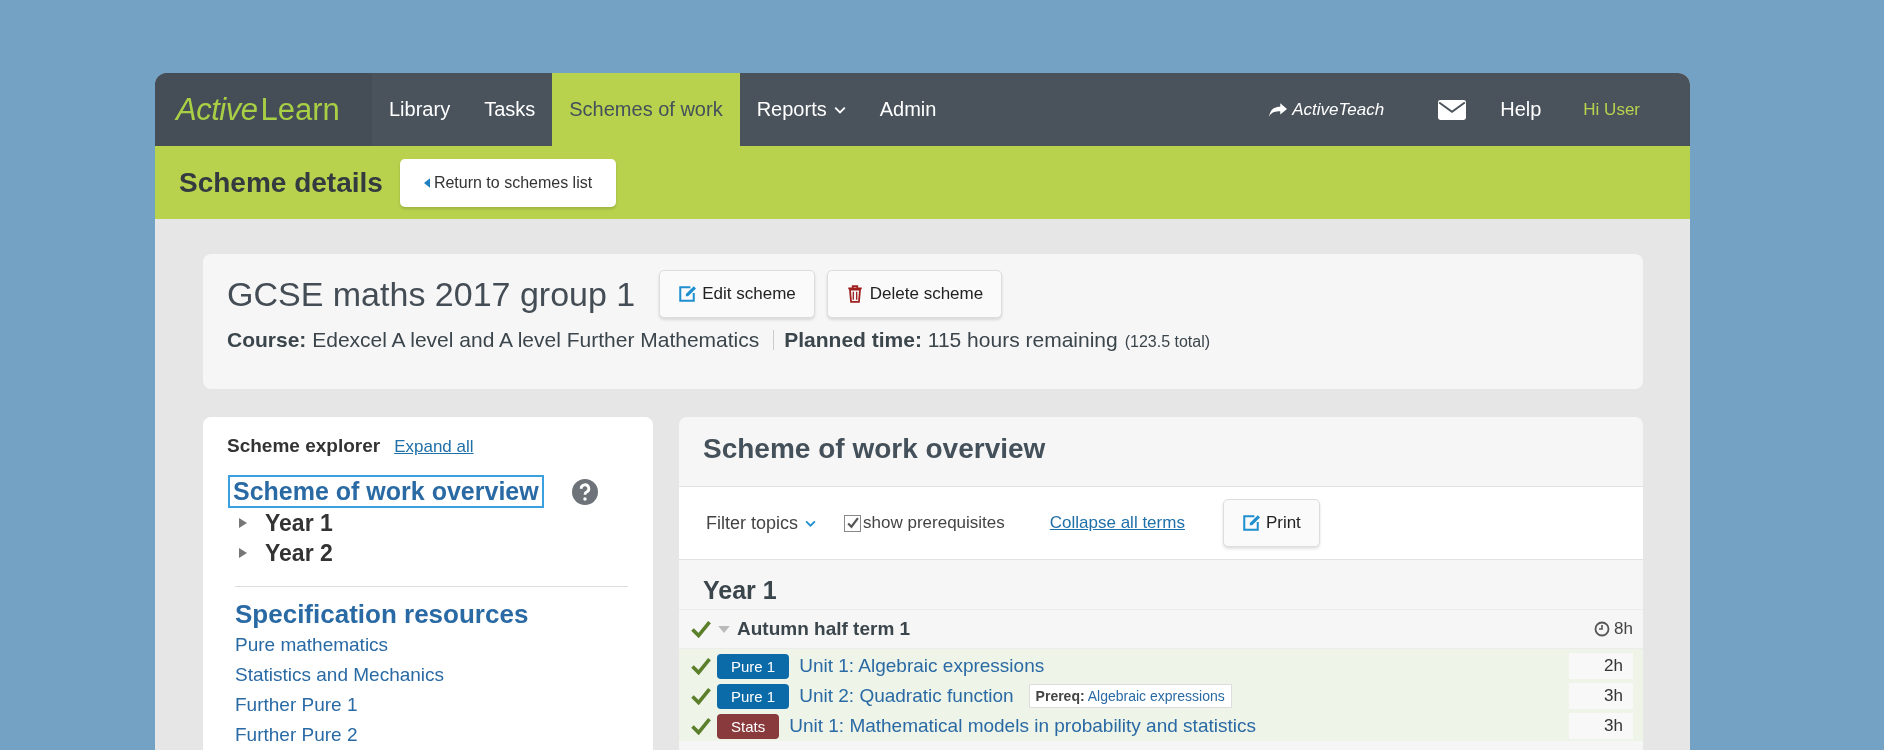 This screenshot has height=750, width=1884. Describe the element at coordinates (1117, 523) in the screenshot. I see `collapse-link: Collapse all terms` at that location.